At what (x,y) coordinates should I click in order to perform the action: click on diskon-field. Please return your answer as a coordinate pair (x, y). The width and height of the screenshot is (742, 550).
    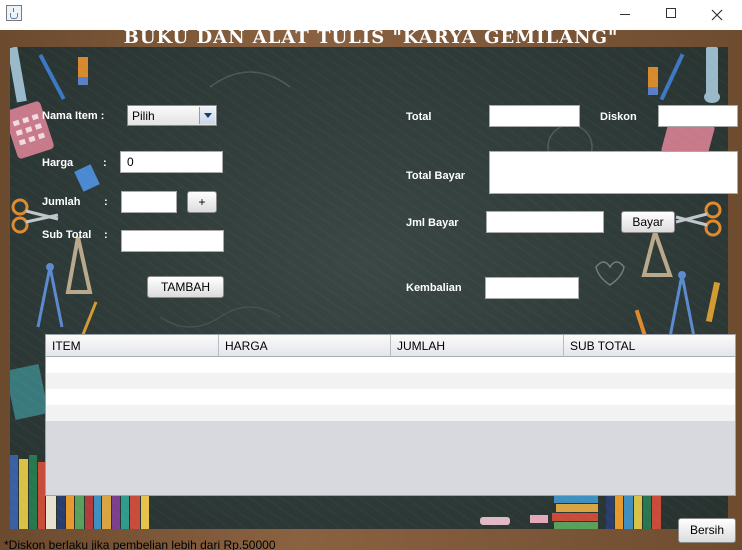
    Looking at the image, I should click on (698, 116).